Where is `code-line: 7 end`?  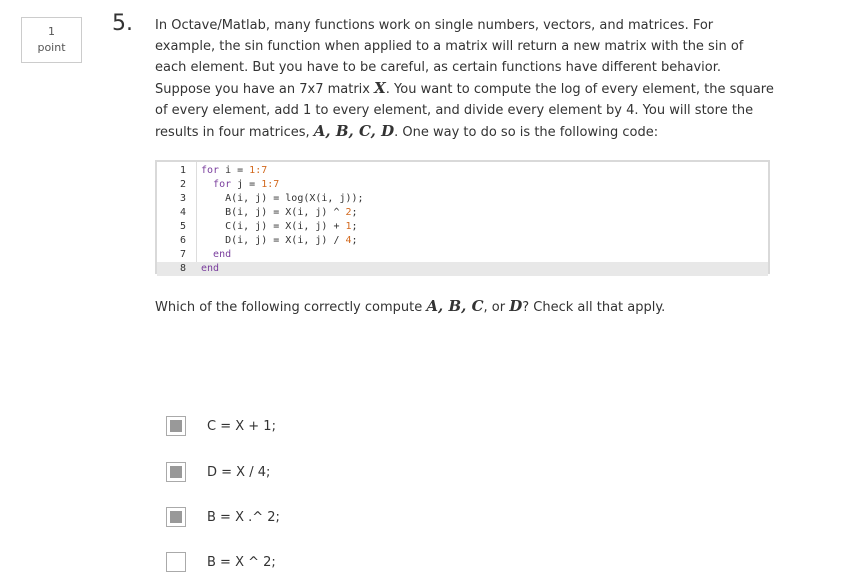
code-line: 7 end is located at coordinates (462, 255).